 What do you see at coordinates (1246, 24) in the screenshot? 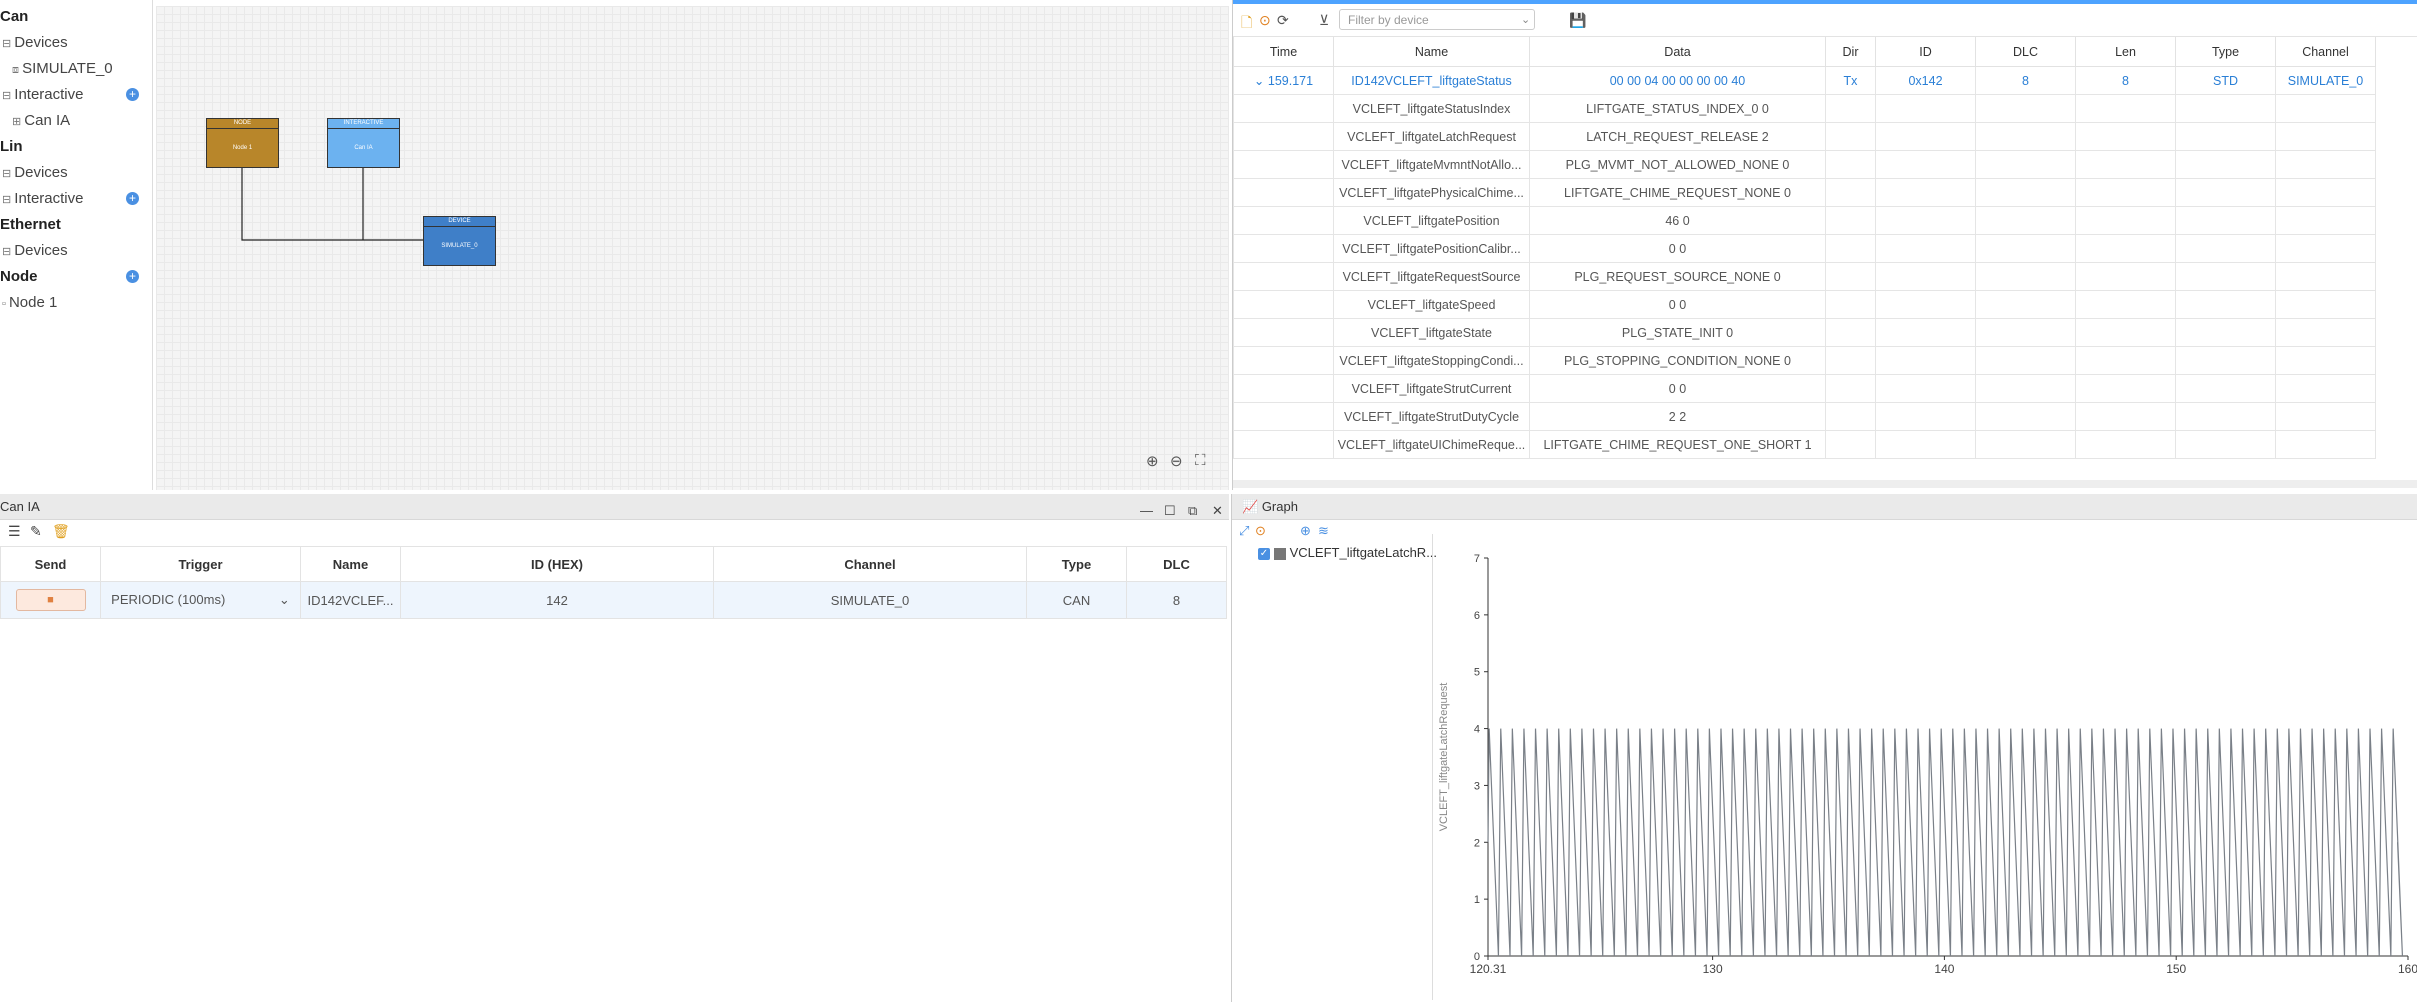
I see `new-file-icon: 🗋` at bounding box center [1246, 24].